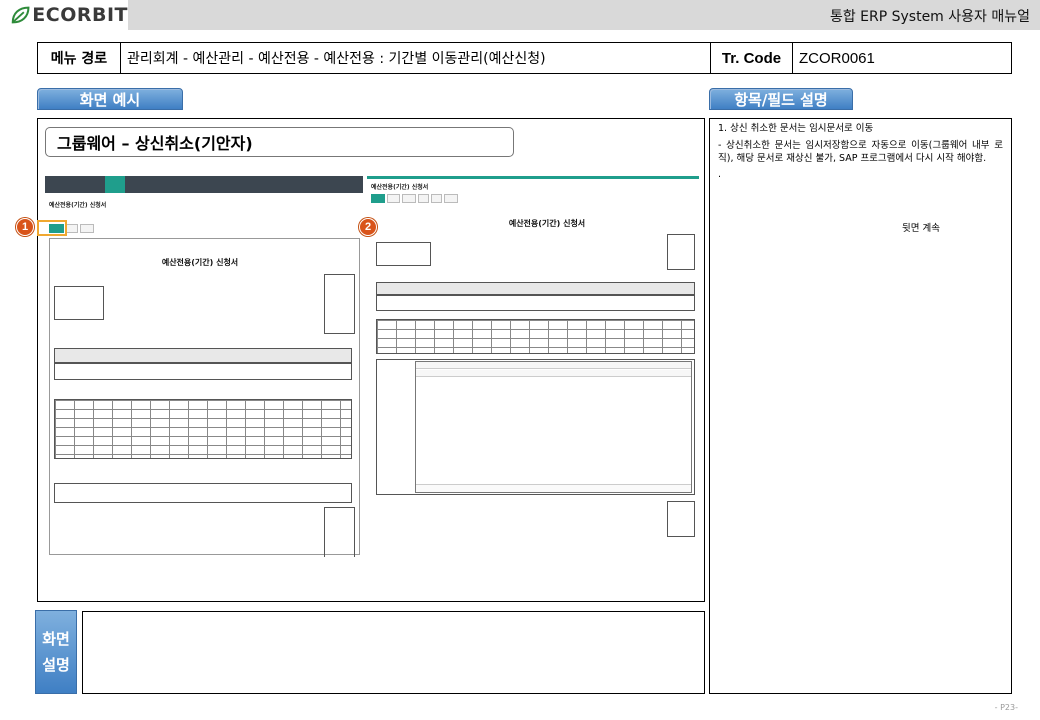 The height and width of the screenshot is (720, 1040). What do you see at coordinates (553, 488) in the screenshot?
I see `mock-editor-footer` at bounding box center [553, 488].